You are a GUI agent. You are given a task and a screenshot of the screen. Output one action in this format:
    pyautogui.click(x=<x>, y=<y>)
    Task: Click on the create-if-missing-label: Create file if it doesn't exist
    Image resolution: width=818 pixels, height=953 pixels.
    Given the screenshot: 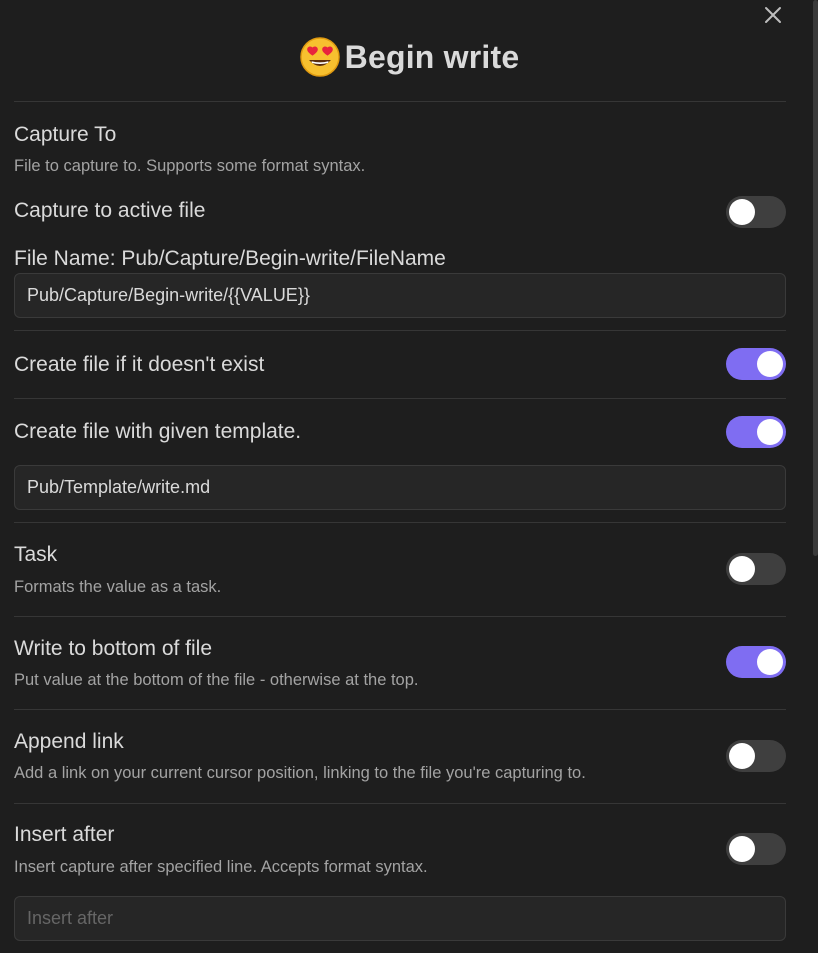 What is the action you would take?
    pyautogui.click(x=139, y=364)
    